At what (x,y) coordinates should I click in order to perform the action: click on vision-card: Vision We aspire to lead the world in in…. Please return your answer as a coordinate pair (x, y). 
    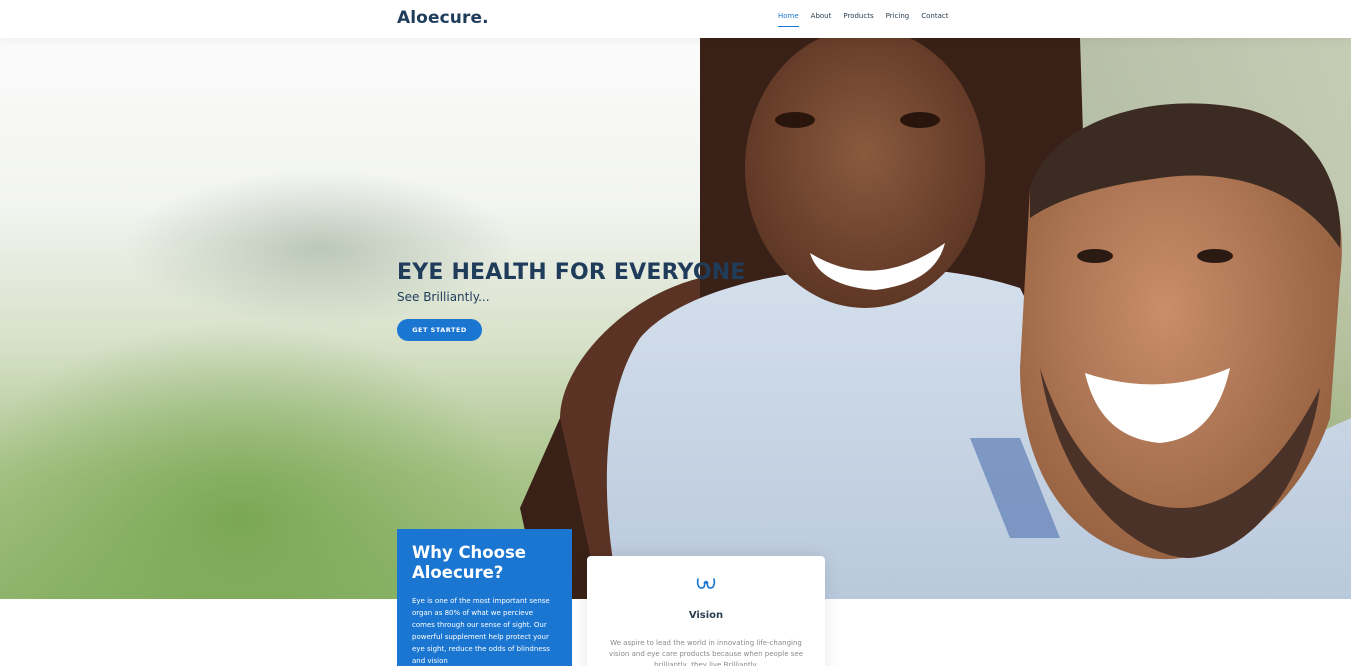
    Looking at the image, I should click on (706, 611).